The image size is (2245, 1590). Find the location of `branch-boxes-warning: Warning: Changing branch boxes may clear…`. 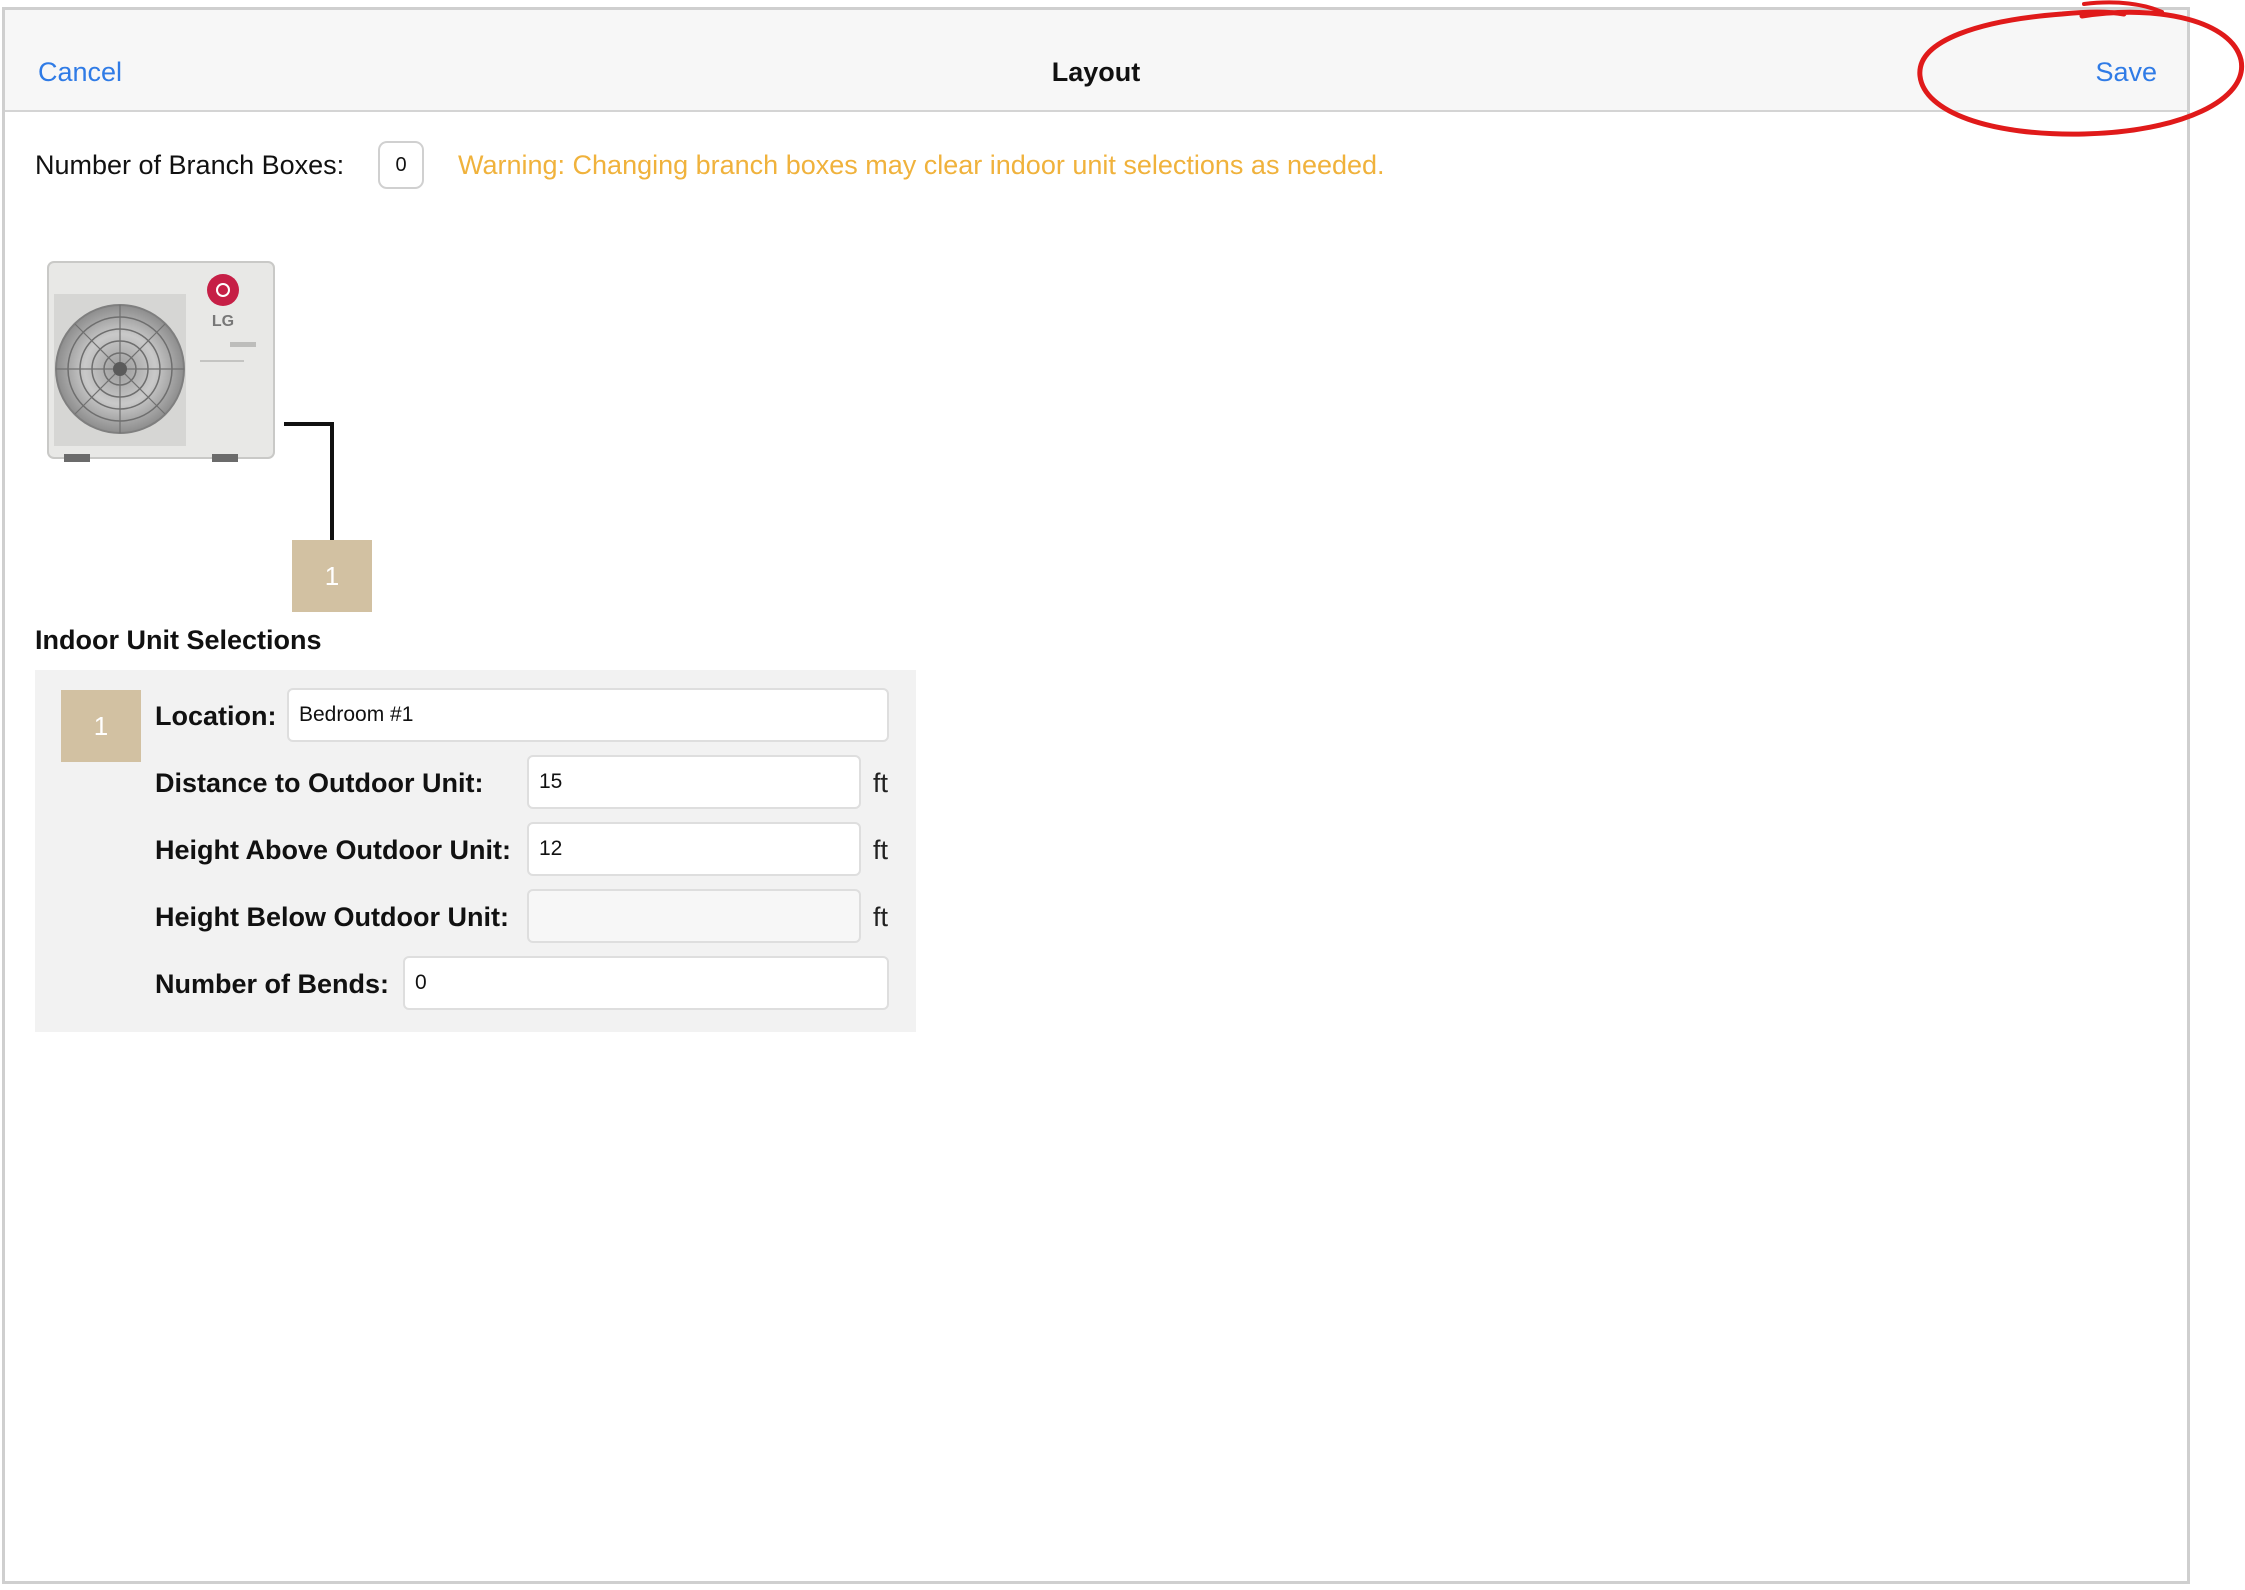

branch-boxes-warning: Warning: Changing branch boxes may clear… is located at coordinates (921, 165).